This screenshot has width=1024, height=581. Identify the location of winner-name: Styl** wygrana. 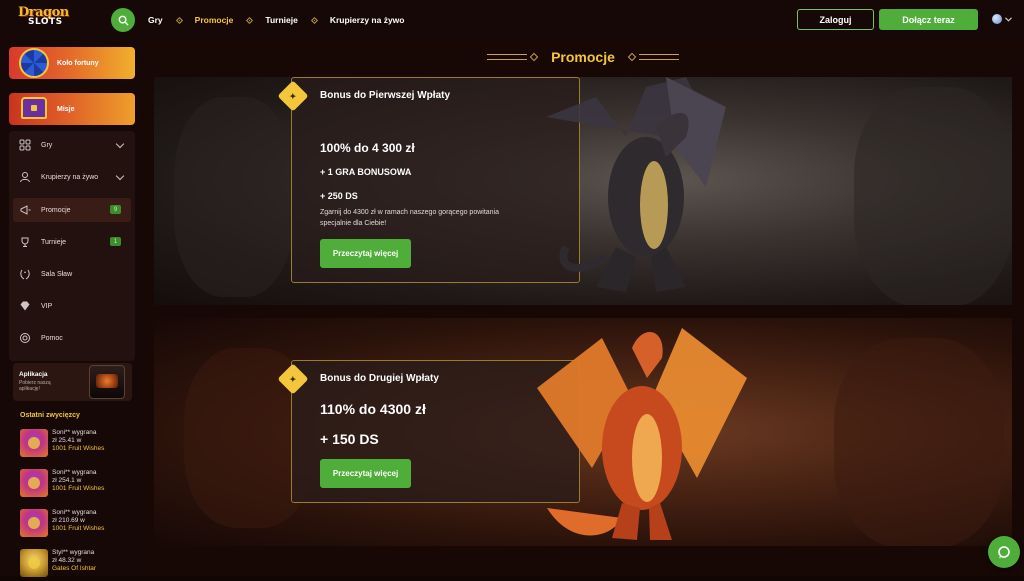
(73, 552).